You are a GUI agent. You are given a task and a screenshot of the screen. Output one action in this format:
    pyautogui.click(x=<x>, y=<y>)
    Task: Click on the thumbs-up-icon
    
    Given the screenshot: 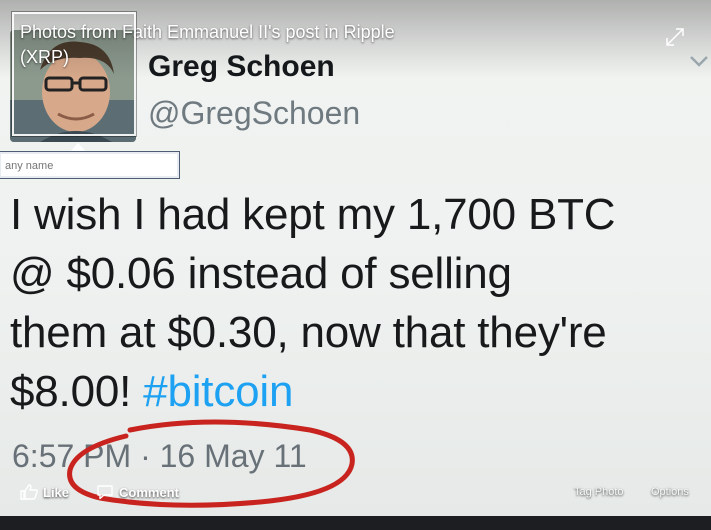 What is the action you would take?
    pyautogui.click(x=29, y=492)
    